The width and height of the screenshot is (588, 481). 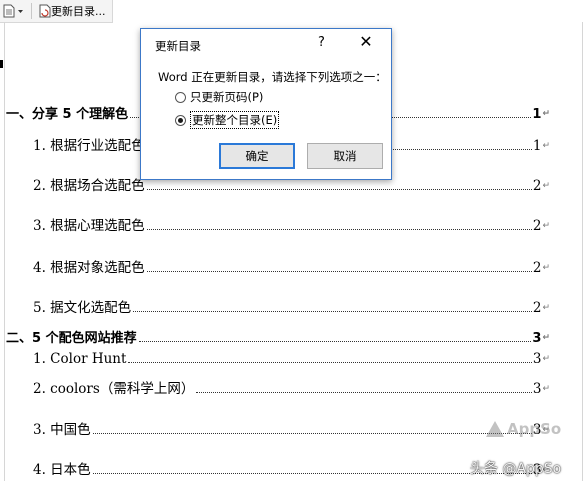 I want to click on toc-entry-label: 5. 据文化选配色, so click(x=82, y=308).